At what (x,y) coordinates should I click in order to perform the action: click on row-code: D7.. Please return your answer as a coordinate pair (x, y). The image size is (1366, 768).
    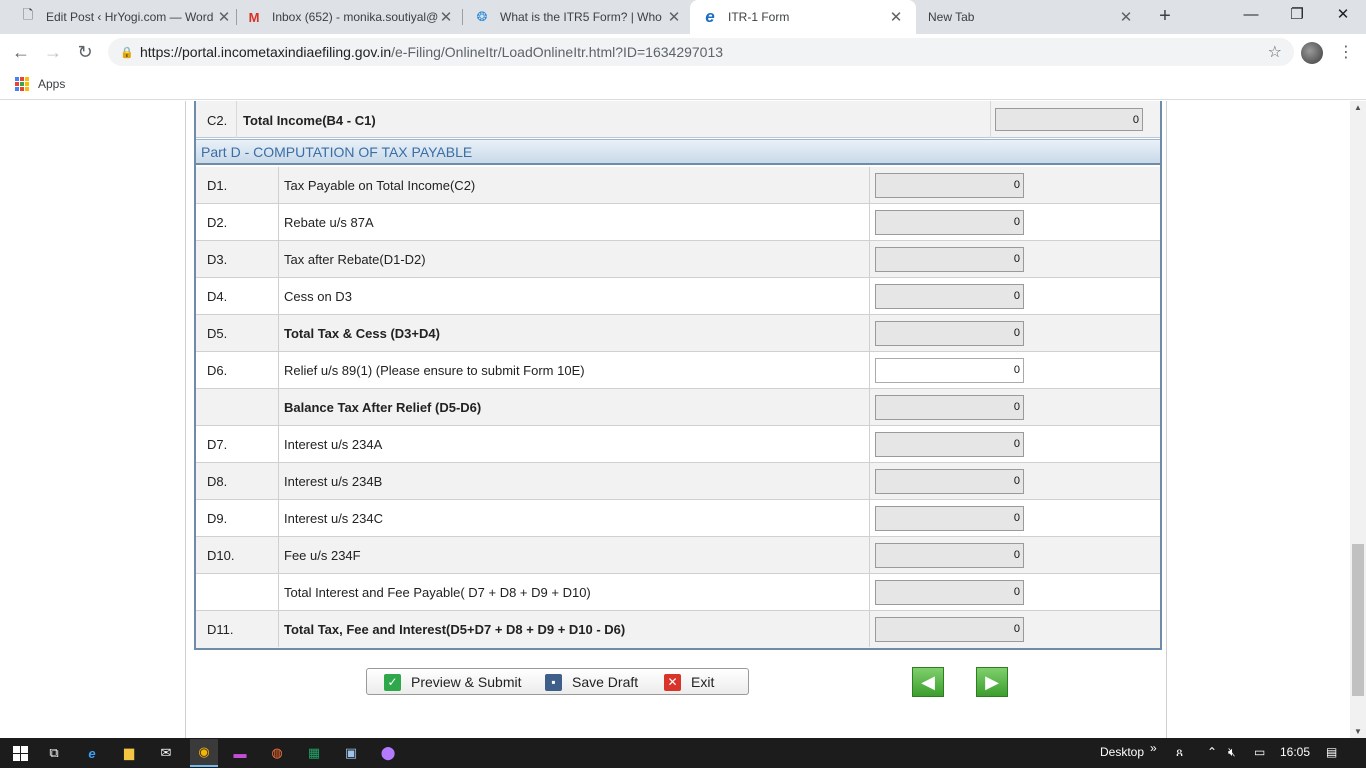
    Looking at the image, I should click on (217, 444).